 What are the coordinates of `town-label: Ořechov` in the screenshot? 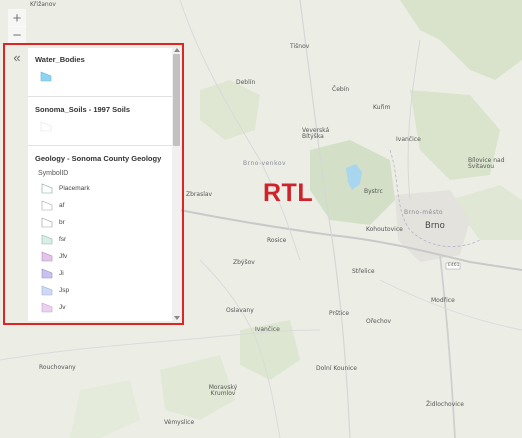 It's located at (379, 321).